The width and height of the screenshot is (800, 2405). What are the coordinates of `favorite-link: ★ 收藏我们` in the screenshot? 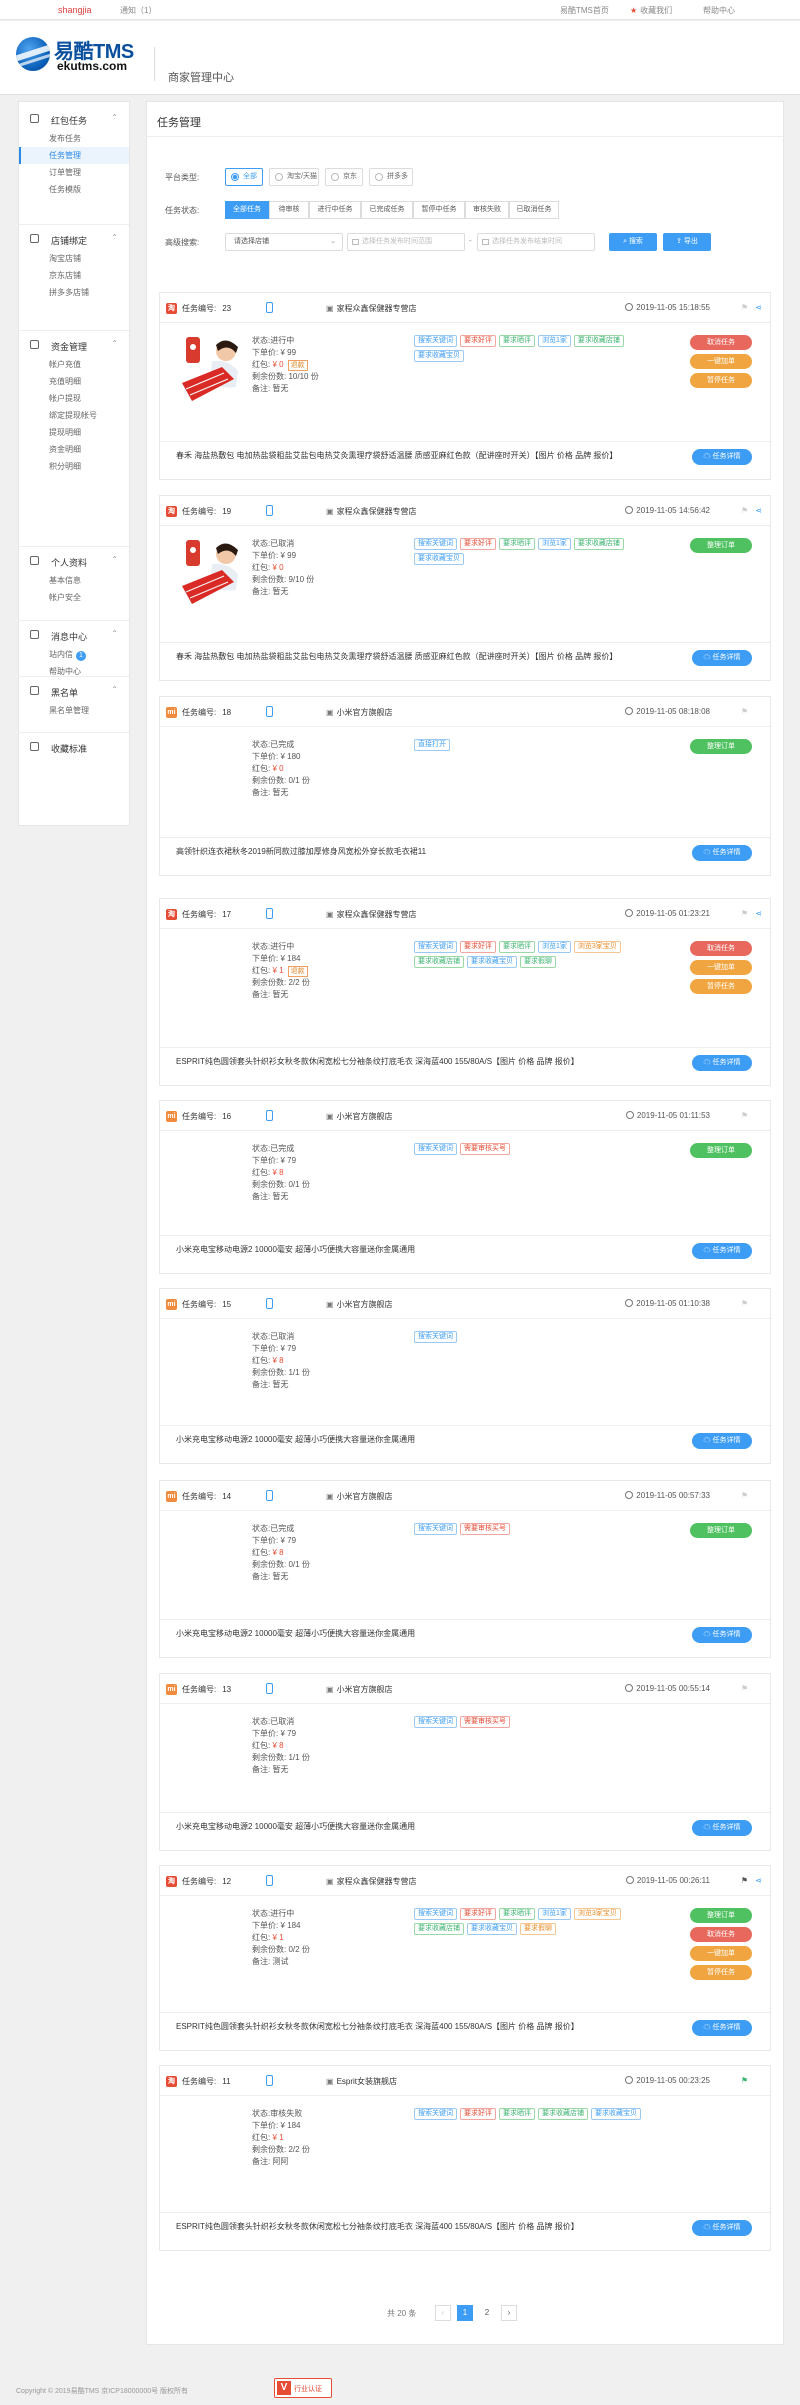 It's located at (651, 10).